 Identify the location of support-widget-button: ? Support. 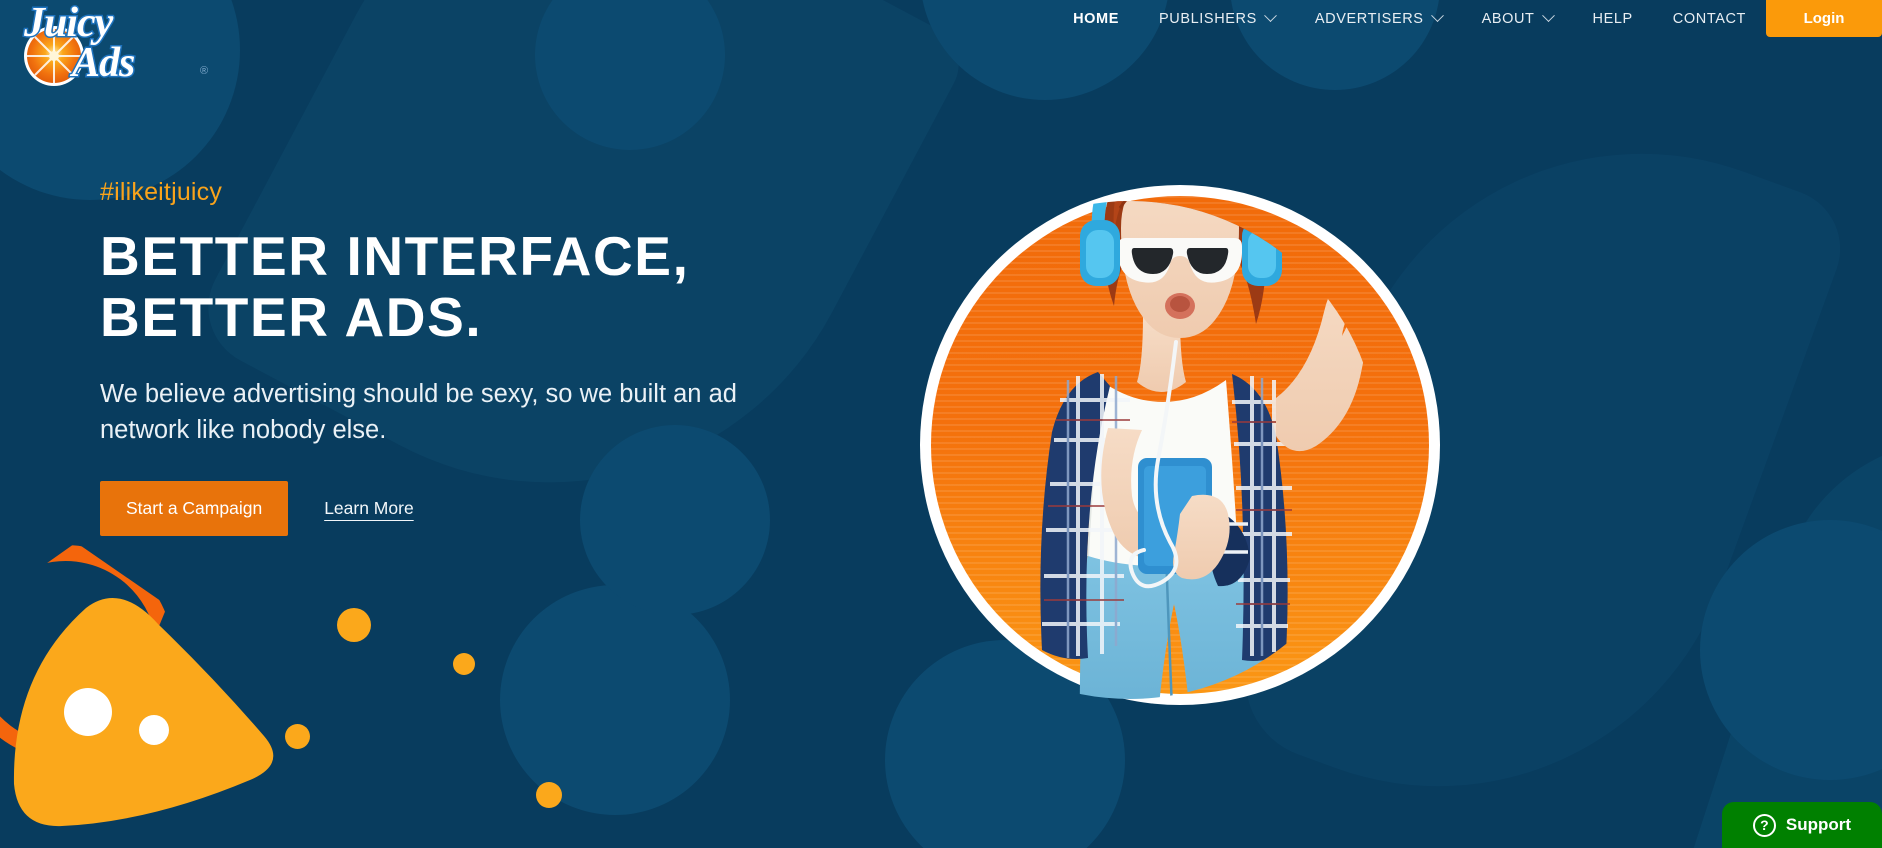
(1802, 825).